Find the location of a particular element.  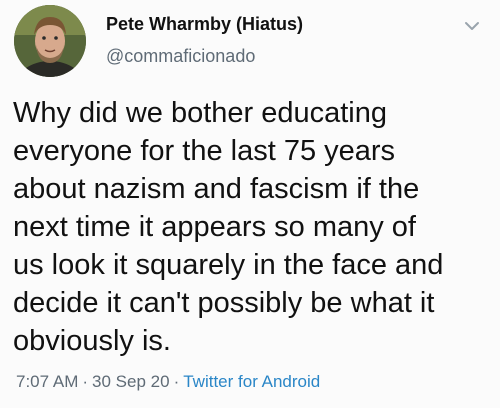

display-name: Pete Wharmby (Hiatus) is located at coordinates (204, 24).